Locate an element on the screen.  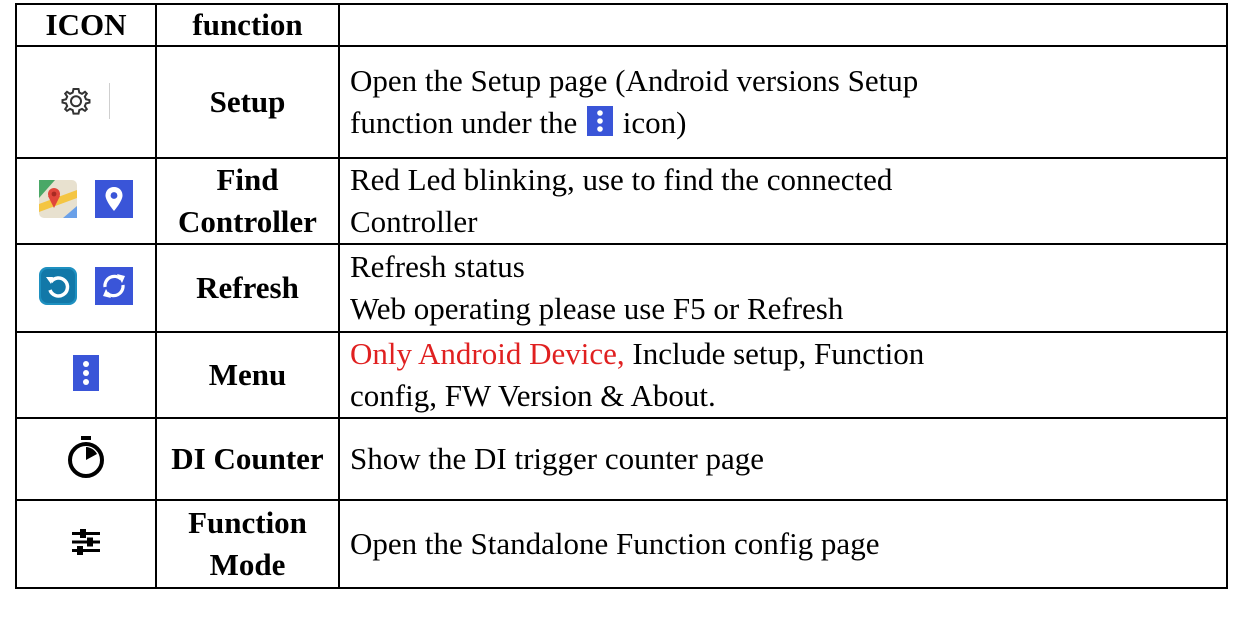
function-cell: Setup is located at coordinates (247, 102).